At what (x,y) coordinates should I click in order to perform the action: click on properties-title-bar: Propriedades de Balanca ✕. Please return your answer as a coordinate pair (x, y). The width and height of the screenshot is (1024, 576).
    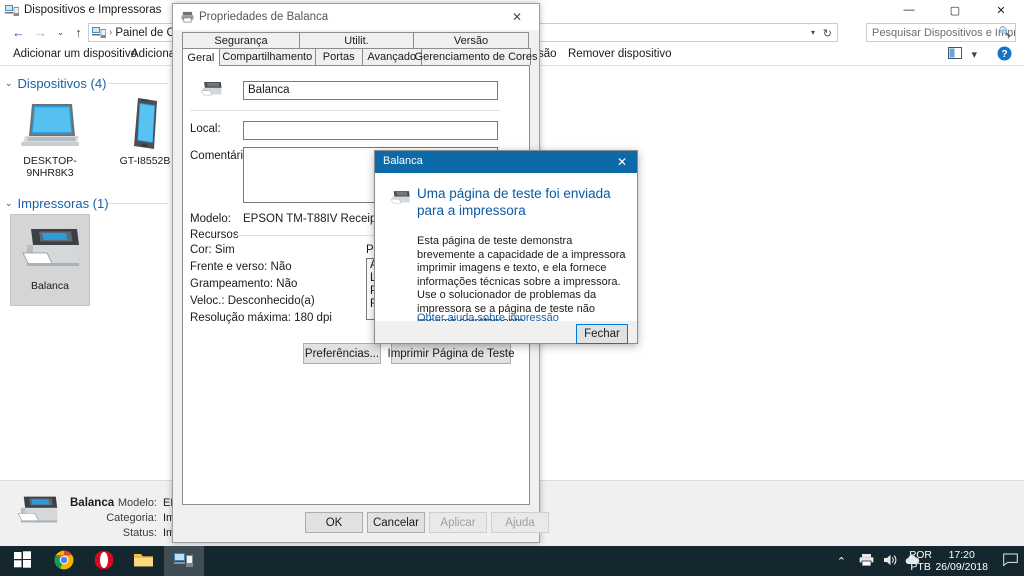
    Looking at the image, I should click on (356, 17).